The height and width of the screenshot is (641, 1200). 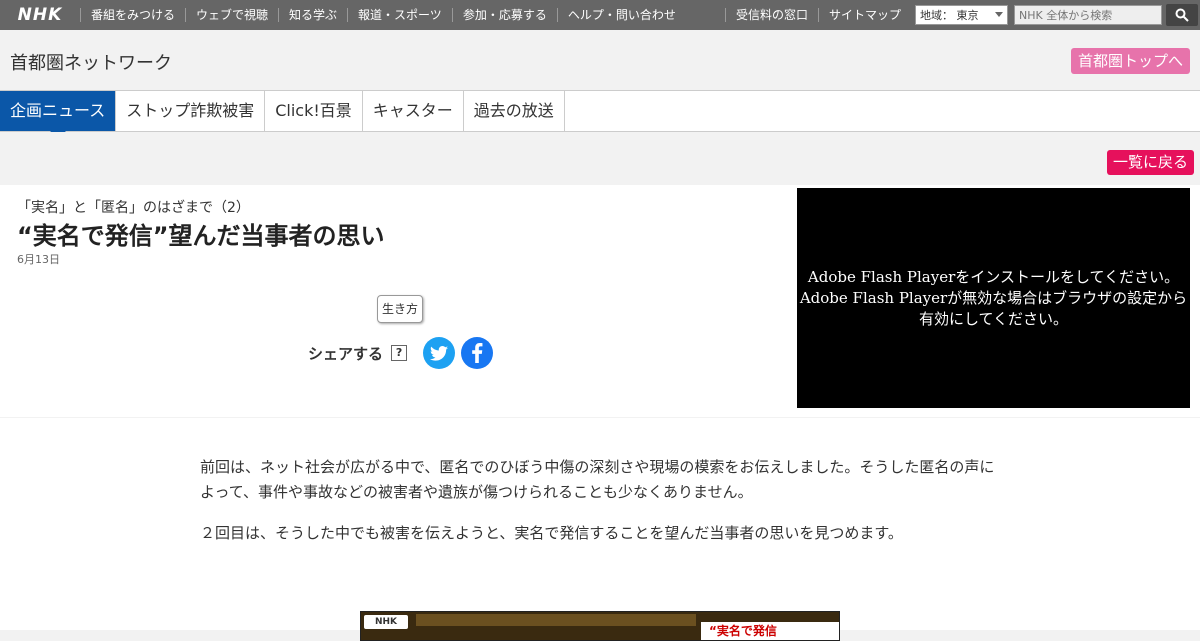 What do you see at coordinates (399, 15) in the screenshot?
I see `nav-news-sports: 報道・スポーツ` at bounding box center [399, 15].